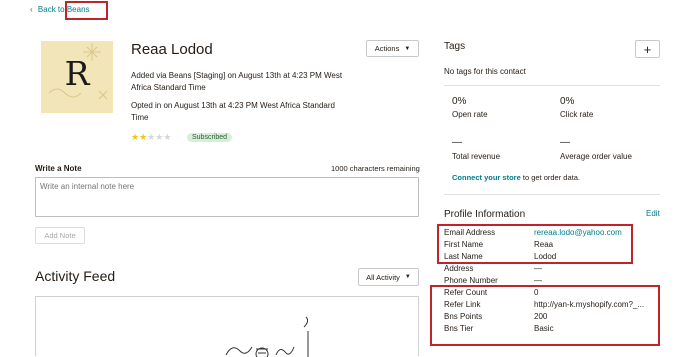 This screenshot has height=357, width=695. What do you see at coordinates (227, 197) in the screenshot?
I see `note-textarea` at bounding box center [227, 197].